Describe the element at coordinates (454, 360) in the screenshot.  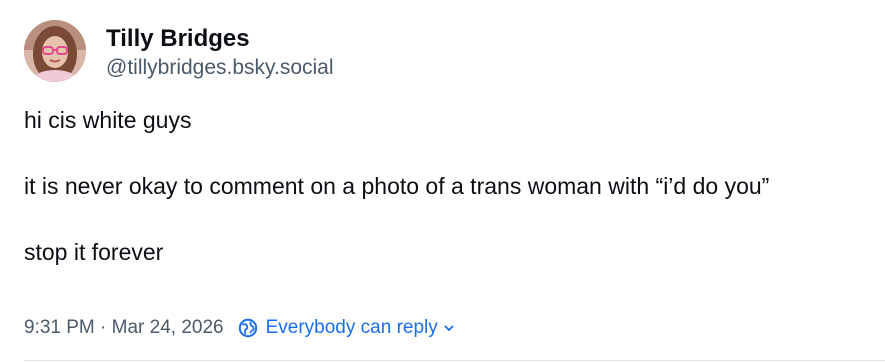
I see `divider` at that location.